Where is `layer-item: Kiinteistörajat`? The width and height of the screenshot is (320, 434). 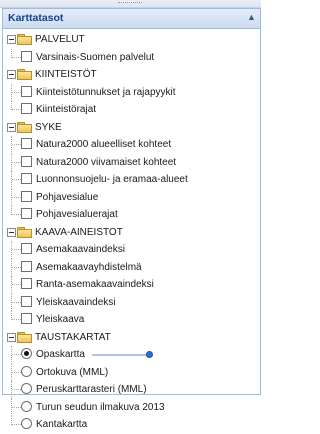 layer-item: Kiinteistörajat is located at coordinates (131, 110).